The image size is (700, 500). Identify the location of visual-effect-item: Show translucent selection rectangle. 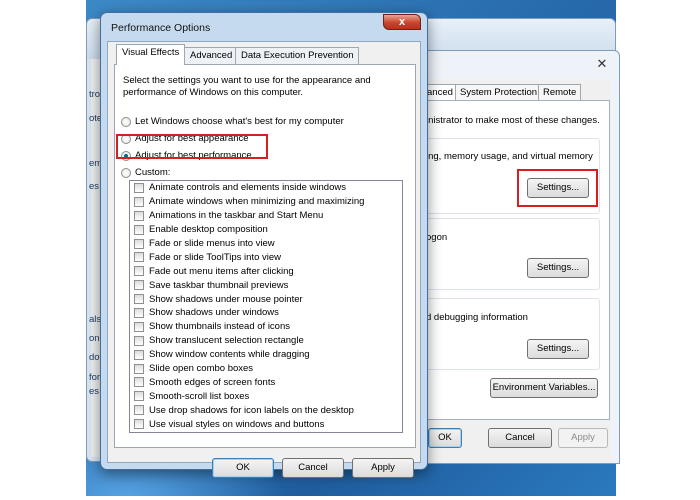
(266, 341).